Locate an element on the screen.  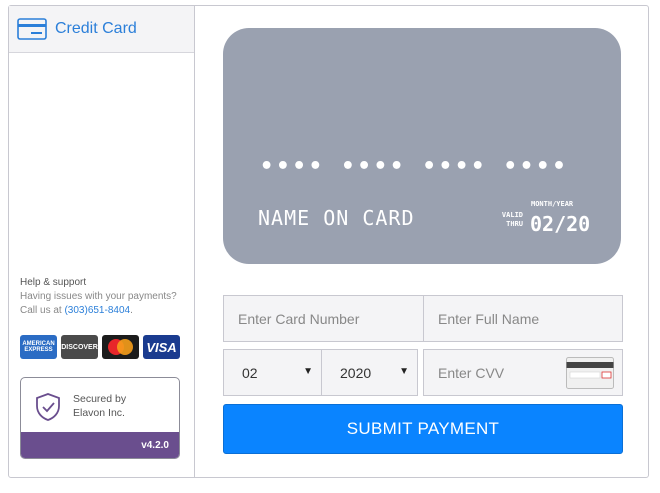
month-select: 02 ▼ is located at coordinates (272, 372).